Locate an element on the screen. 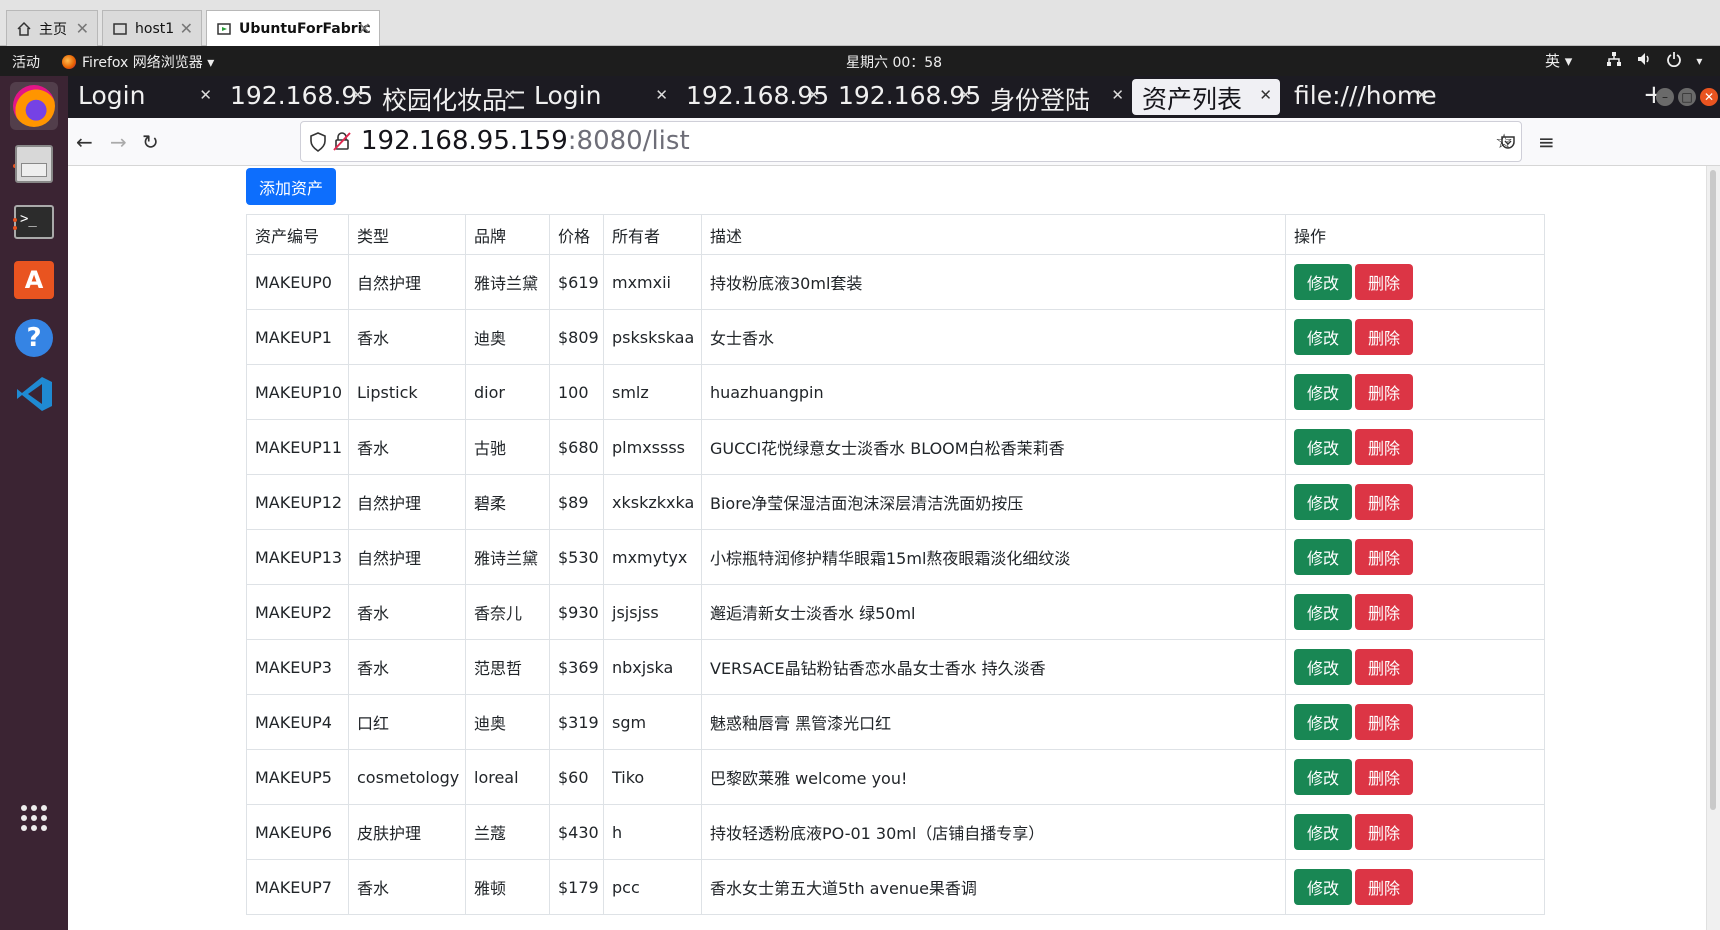 Image resolution: width=1720 pixels, height=930 pixels. page-scrollbar is located at coordinates (1713, 548).